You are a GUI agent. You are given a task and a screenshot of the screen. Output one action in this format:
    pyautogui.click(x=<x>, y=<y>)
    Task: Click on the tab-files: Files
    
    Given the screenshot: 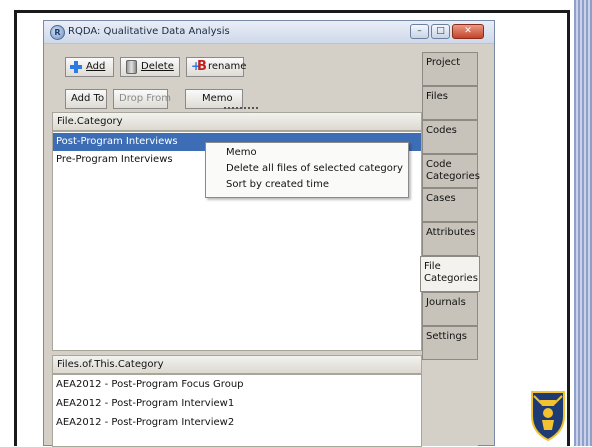 What is the action you would take?
    pyautogui.click(x=450, y=103)
    